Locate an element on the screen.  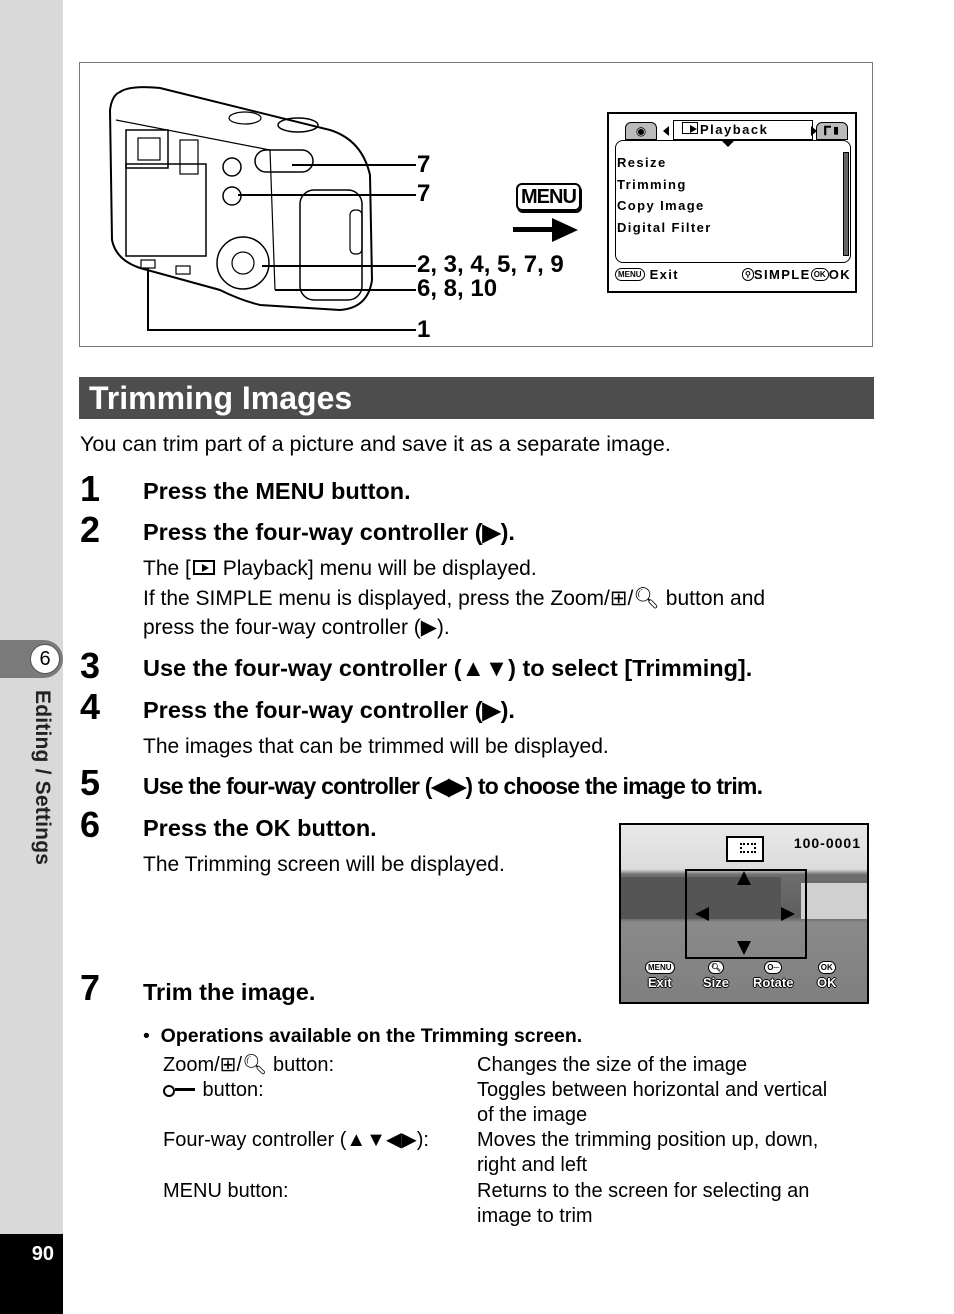
control-rotate: O─ Rotate is located at coordinates (773, 975).